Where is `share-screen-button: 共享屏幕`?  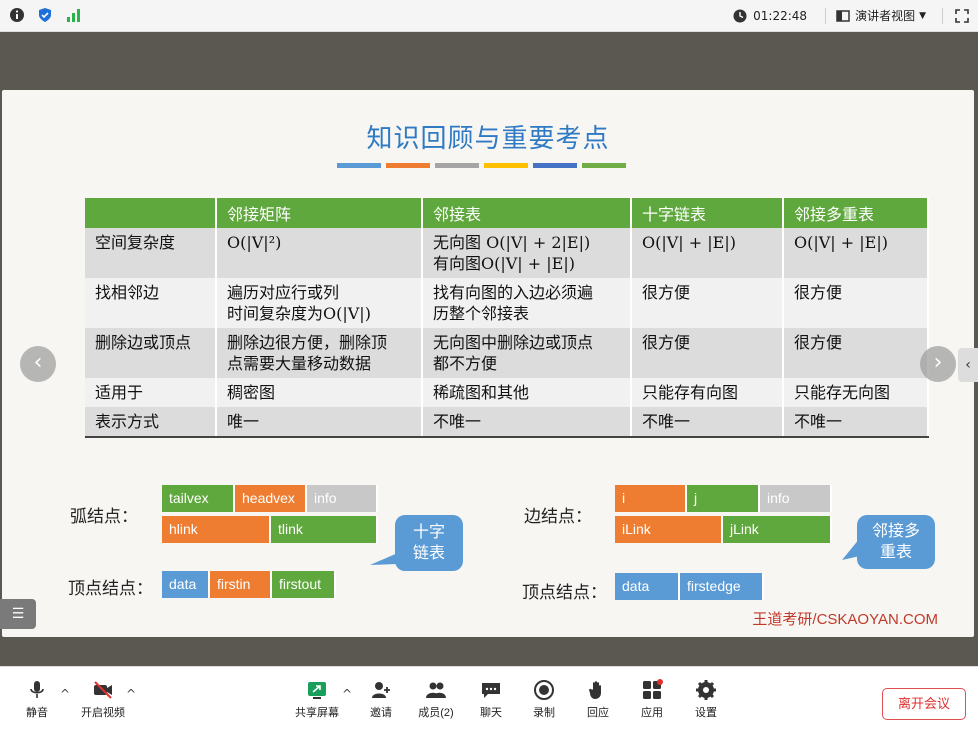
share-screen-button: 共享屏幕 is located at coordinates (317, 699).